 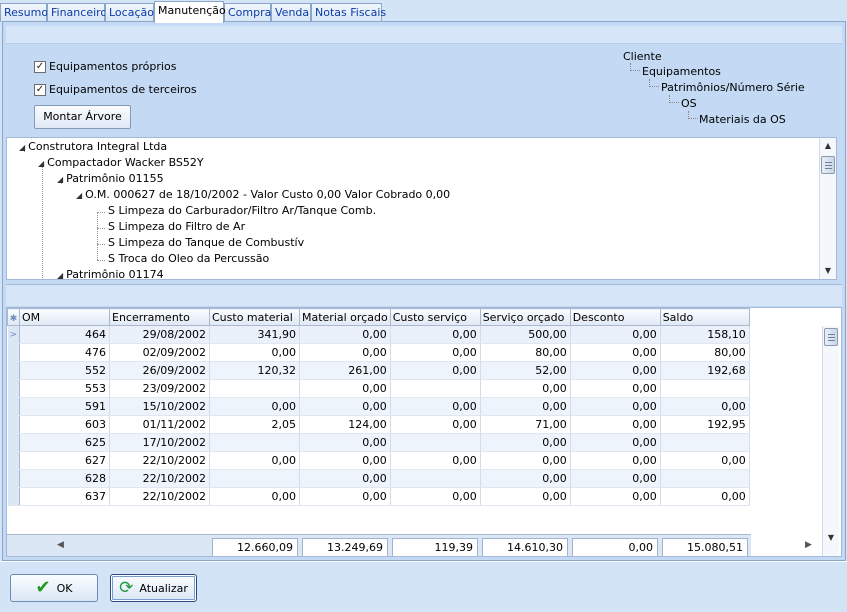 What do you see at coordinates (64, 352) in the screenshot?
I see `cell-om: 476` at bounding box center [64, 352].